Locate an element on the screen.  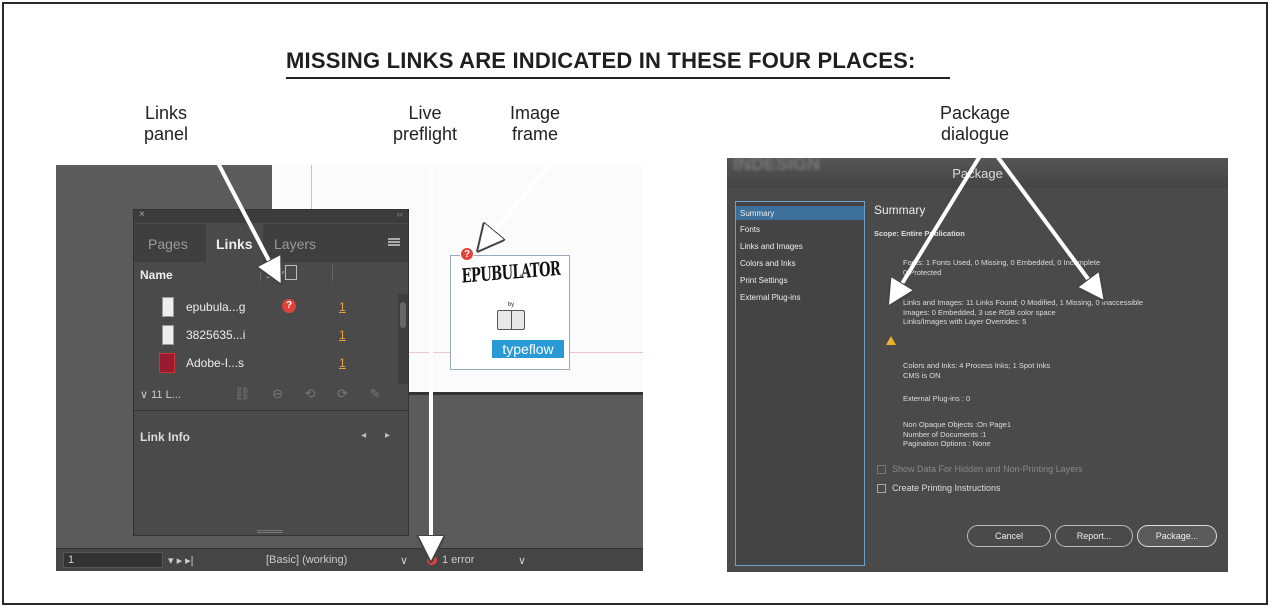
preflight-dropdown-icon: ∨ is located at coordinates (522, 560).